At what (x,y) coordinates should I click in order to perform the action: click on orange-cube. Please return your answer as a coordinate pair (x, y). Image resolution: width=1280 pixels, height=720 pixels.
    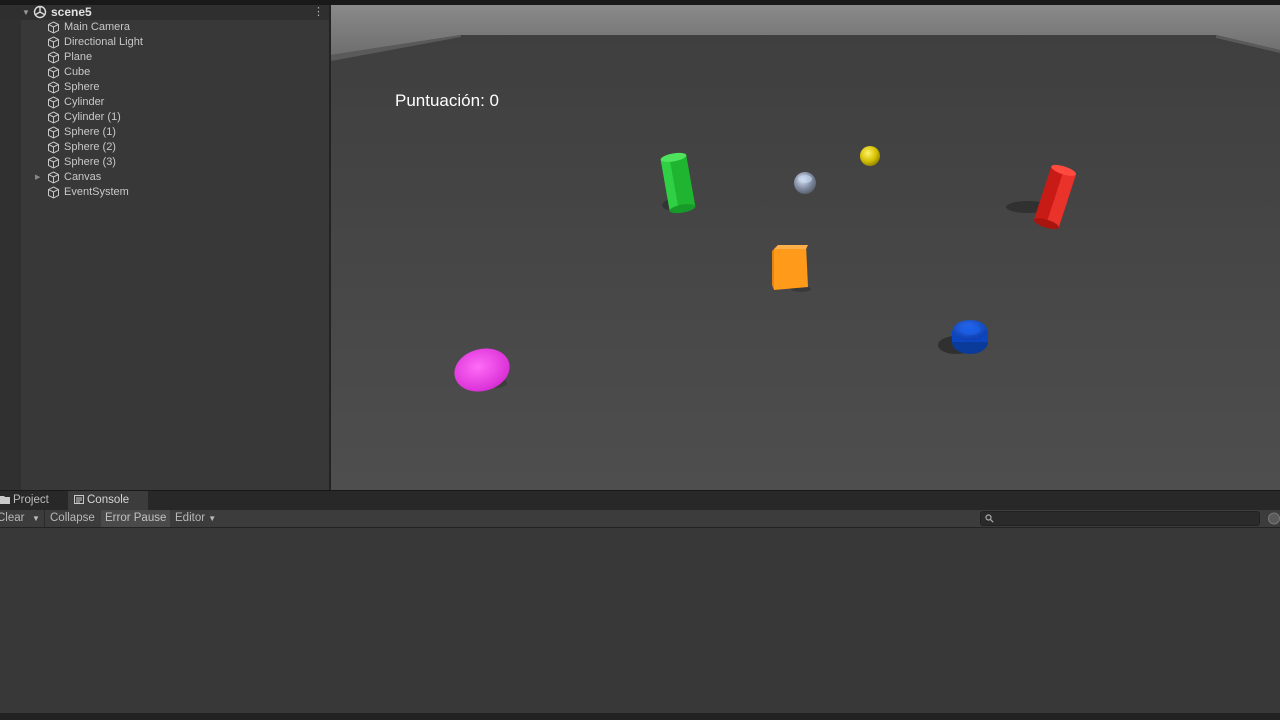
    Looking at the image, I should click on (790, 267).